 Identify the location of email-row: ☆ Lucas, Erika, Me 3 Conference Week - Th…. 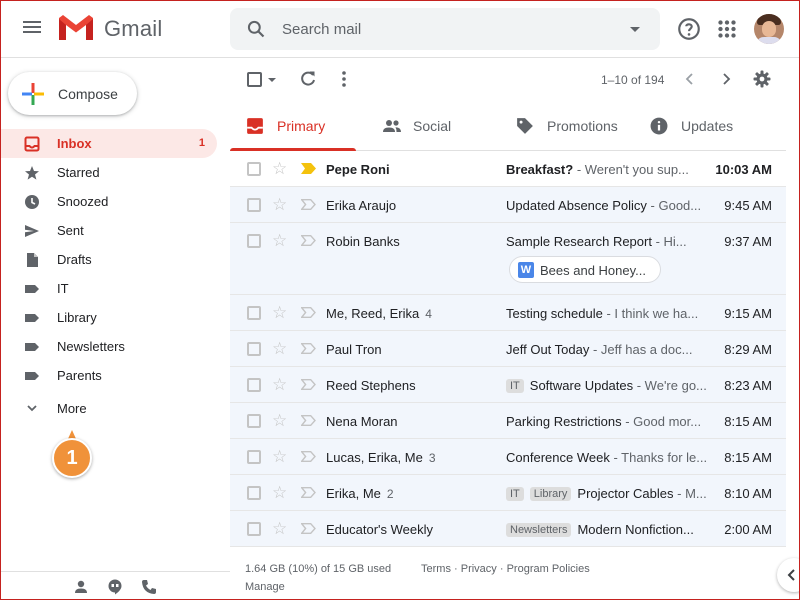
(508, 457).